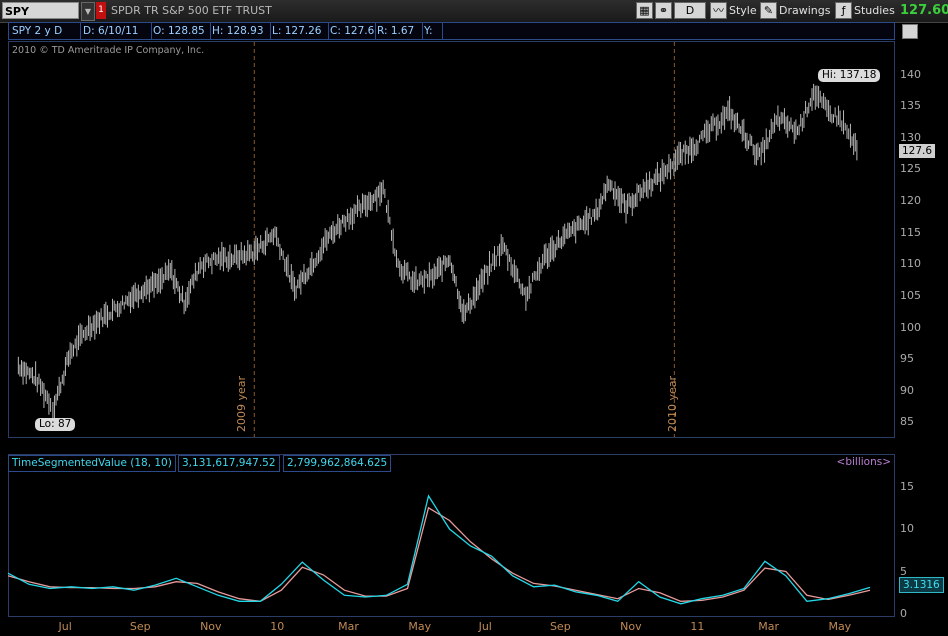 The image size is (948, 636). I want to click on price-tag: 127.6, so click(917, 151).